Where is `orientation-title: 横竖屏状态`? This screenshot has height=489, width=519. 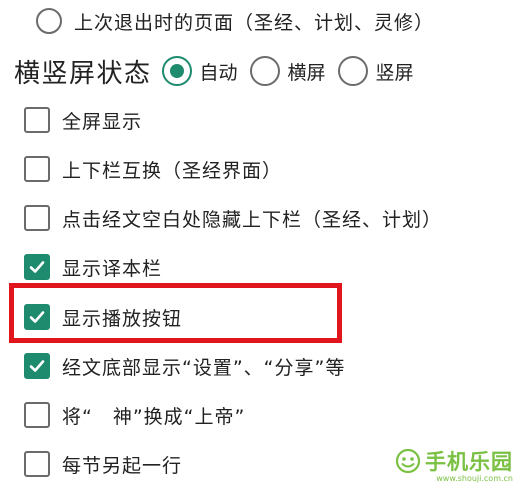
orientation-title: 横竖屏状态 is located at coordinates (83, 73).